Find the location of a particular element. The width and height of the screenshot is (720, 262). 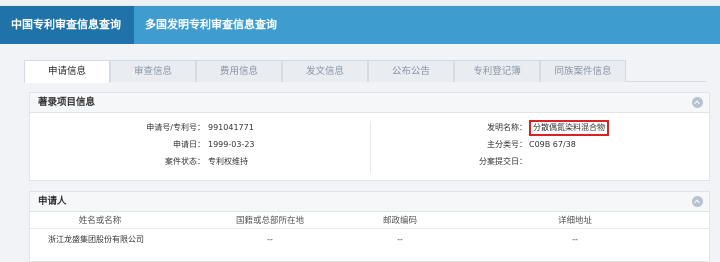

invention-name-highlight: 分散偶氮染料混合物 is located at coordinates (569, 128).